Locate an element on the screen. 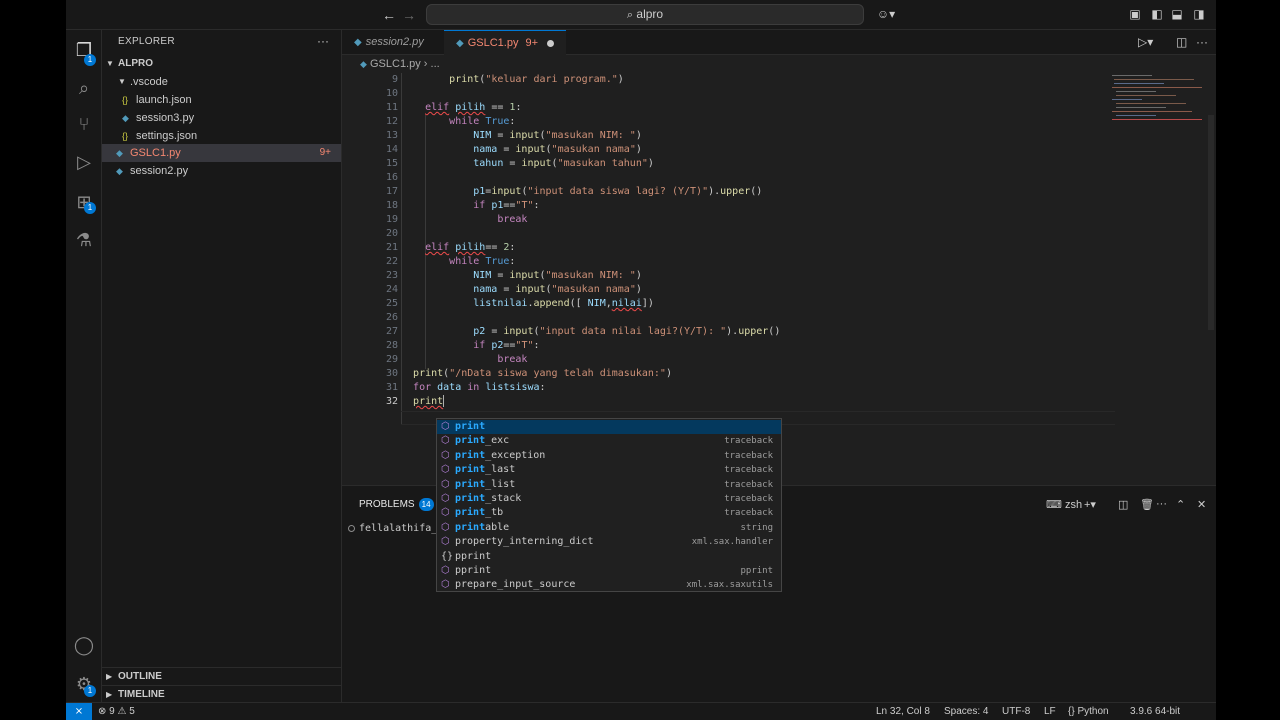  code-line: 18 if p1=="T": is located at coordinates (462, 205).